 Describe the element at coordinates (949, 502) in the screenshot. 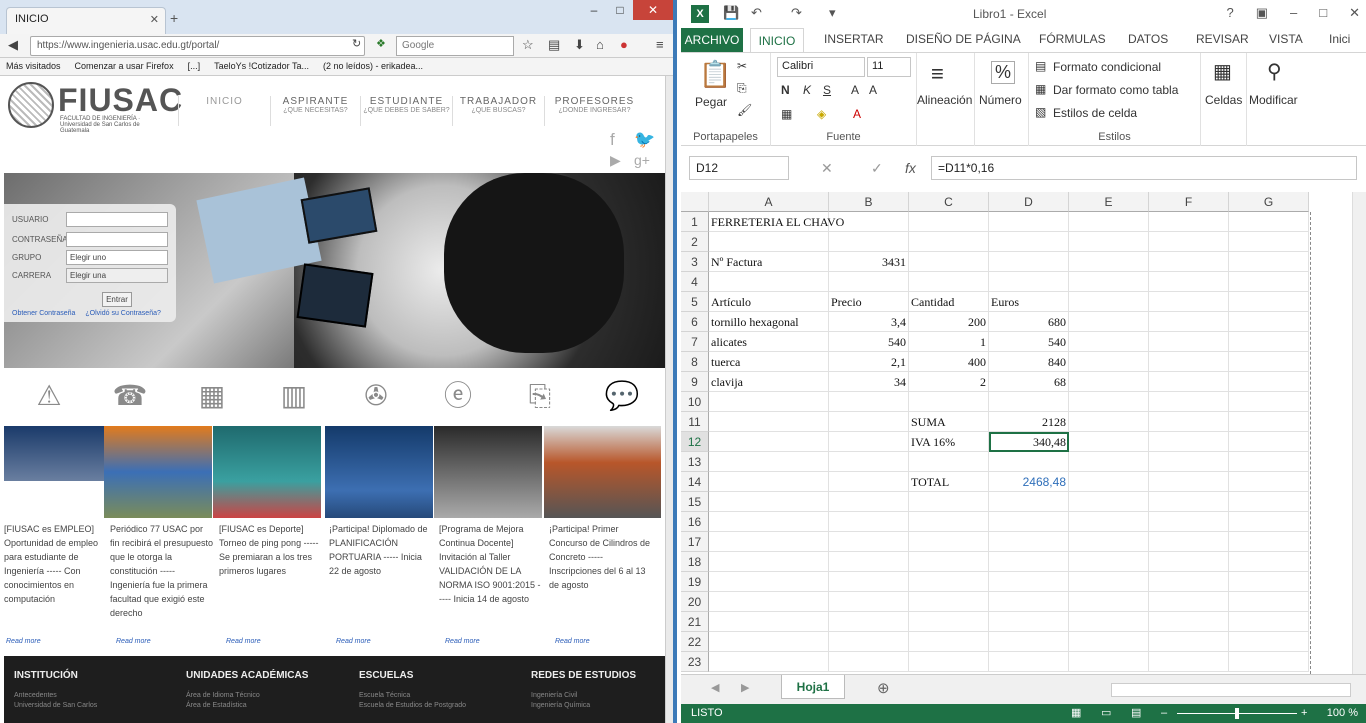

I see `cell-c15` at that location.